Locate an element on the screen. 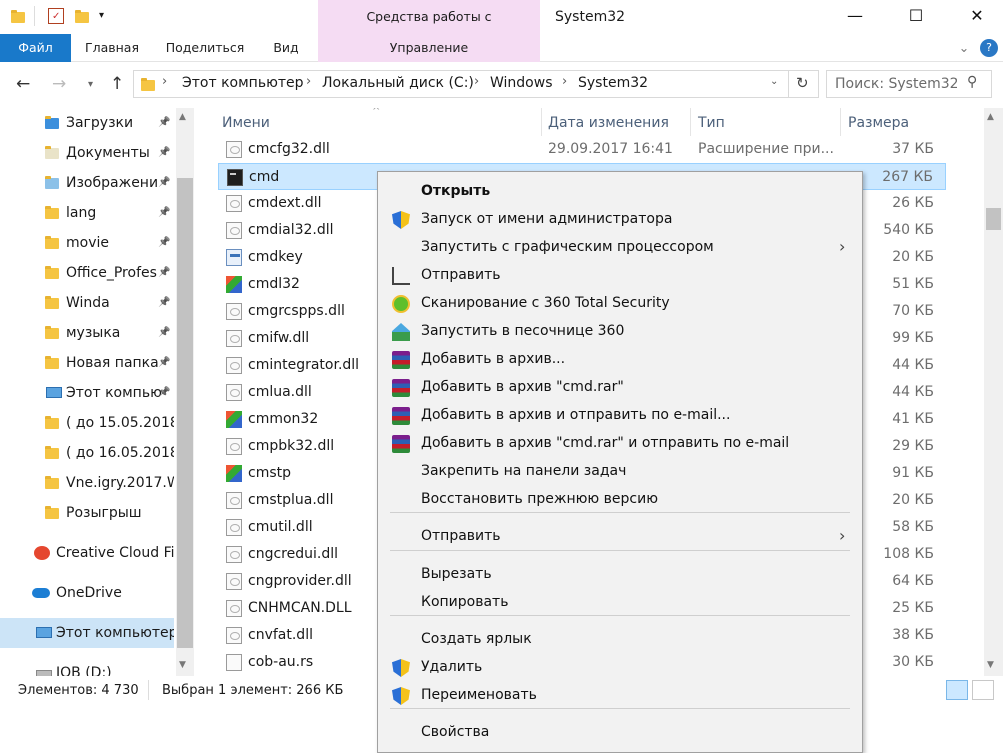 Image resolution: width=1003 pixels, height=753 pixels. help-icon: ? is located at coordinates (989, 48).